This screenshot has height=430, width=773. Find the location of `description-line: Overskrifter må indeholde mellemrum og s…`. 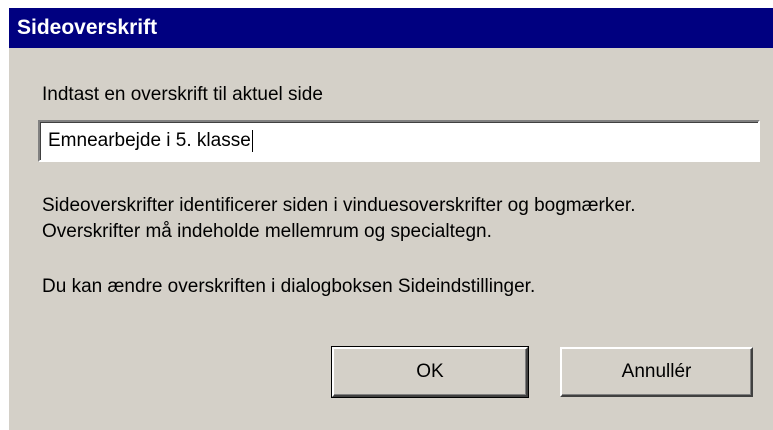

description-line: Overskrifter må indeholde mellemrum og s… is located at coordinates (267, 231).